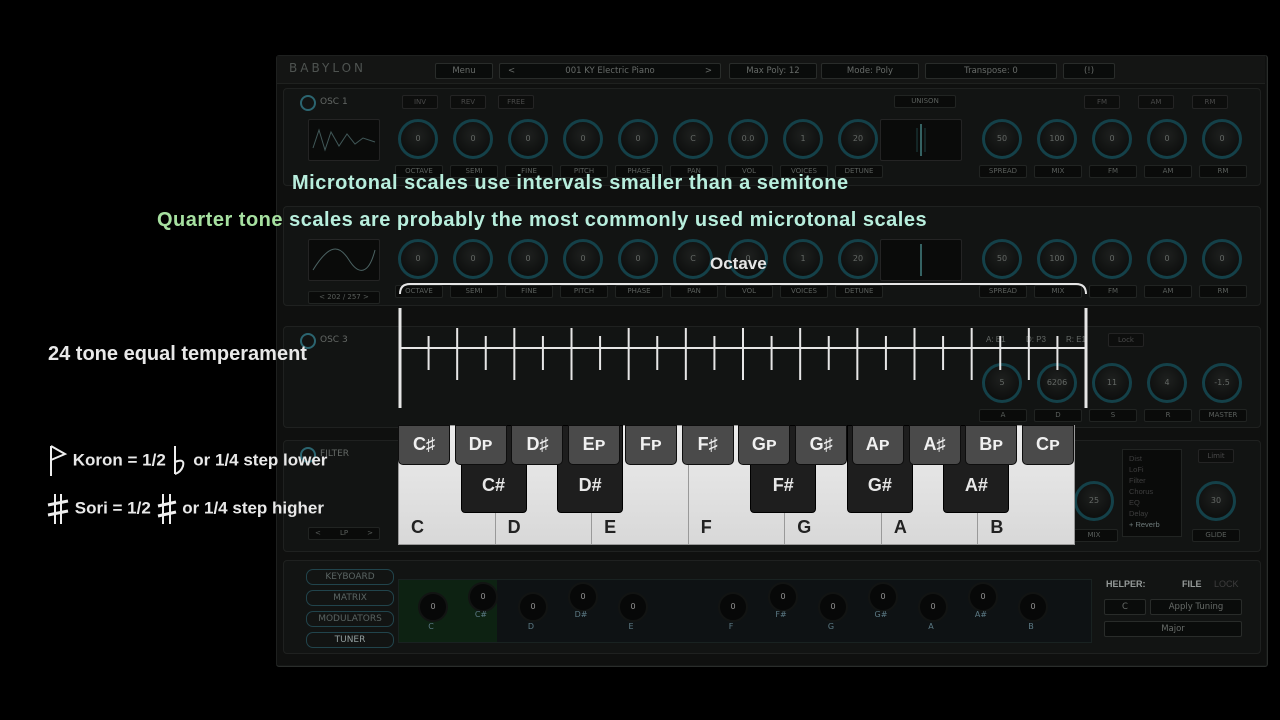 Image resolution: width=1280 pixels, height=720 pixels. I want to click on osc1-inv-button: INV, so click(420, 102).